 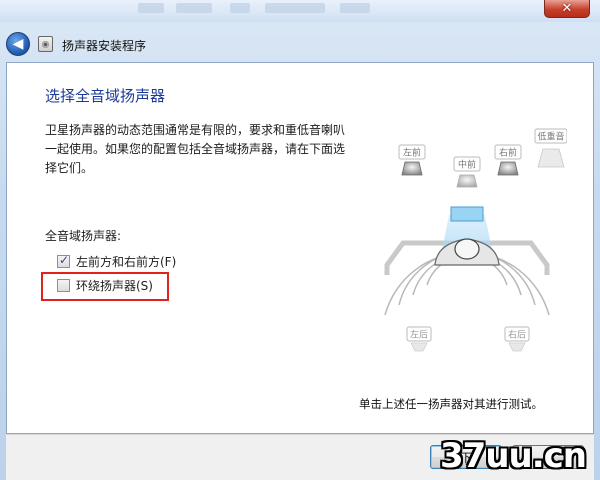 I want to click on back-arrow-icon: ◀, so click(x=18, y=43).